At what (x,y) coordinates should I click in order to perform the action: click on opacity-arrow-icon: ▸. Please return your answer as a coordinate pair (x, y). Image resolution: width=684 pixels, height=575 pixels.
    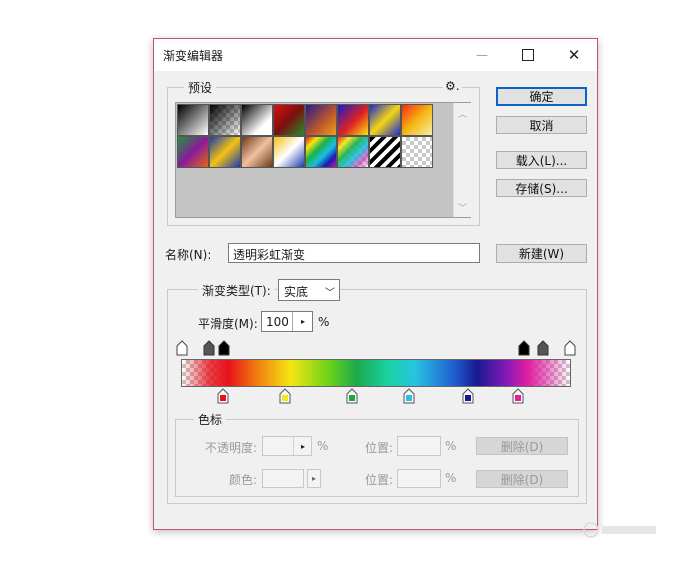
    Looking at the image, I should click on (302, 446).